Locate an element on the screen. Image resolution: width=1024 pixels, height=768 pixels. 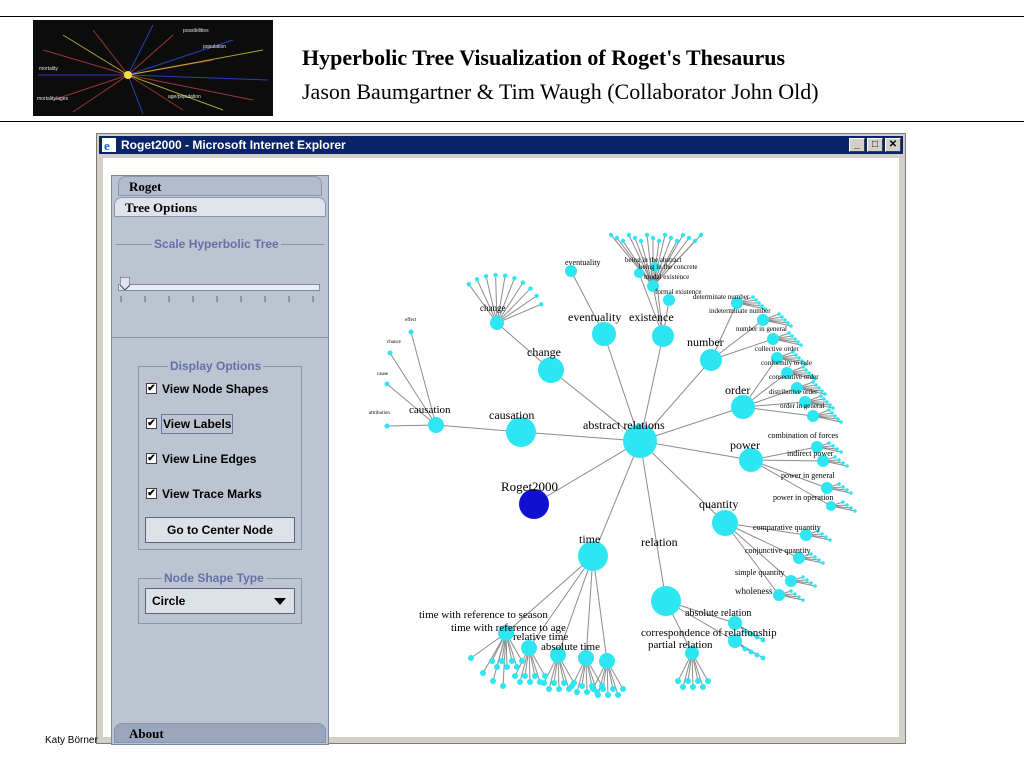
checkbox-view-labels: ✔ View Labels is located at coordinates (221, 424).